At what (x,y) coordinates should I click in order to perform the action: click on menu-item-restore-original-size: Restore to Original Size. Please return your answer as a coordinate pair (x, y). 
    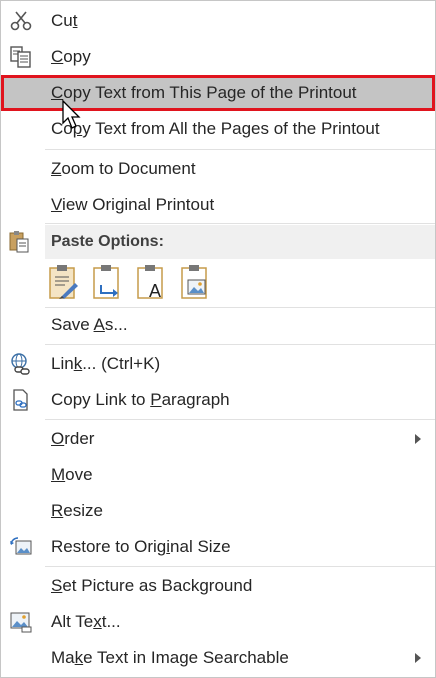
    Looking at the image, I should click on (218, 547).